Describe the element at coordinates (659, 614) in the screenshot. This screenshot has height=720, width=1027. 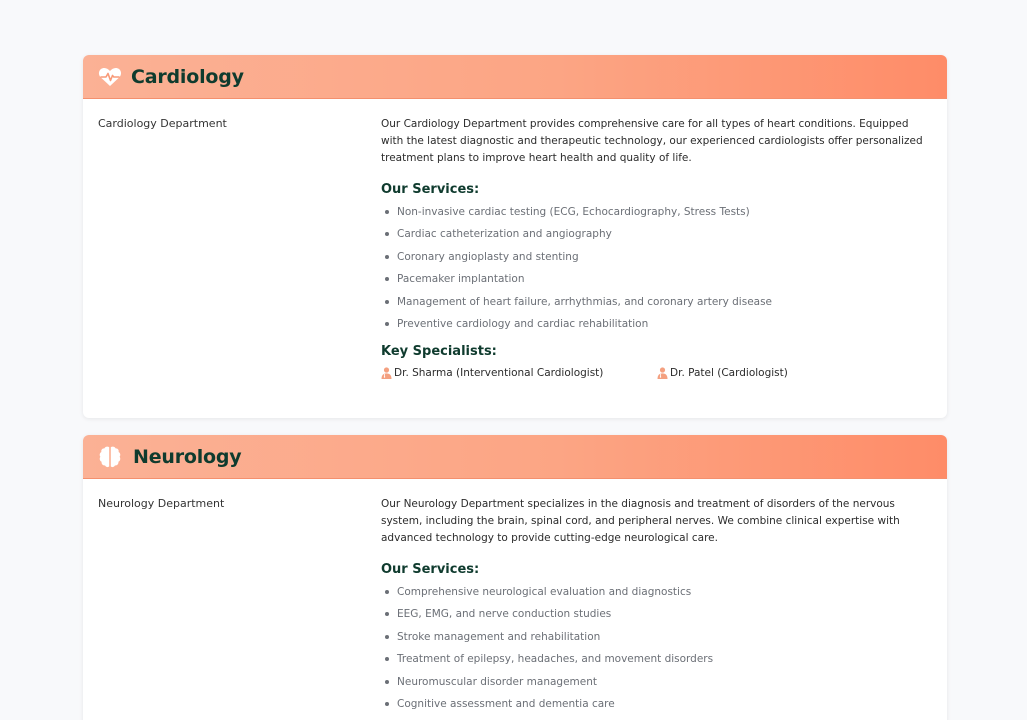
I see `list-item: EEG, EMG, and nerve conduction studies` at that location.